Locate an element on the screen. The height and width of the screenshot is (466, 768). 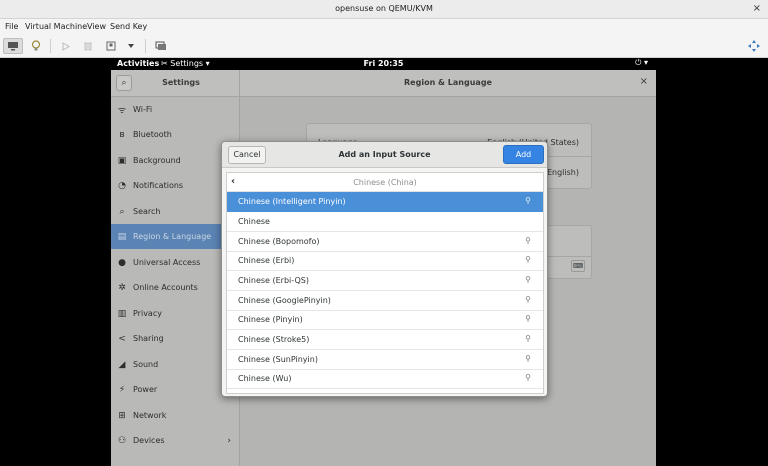
list-header: ‹ Chinese (China) is located at coordinates (385, 182).